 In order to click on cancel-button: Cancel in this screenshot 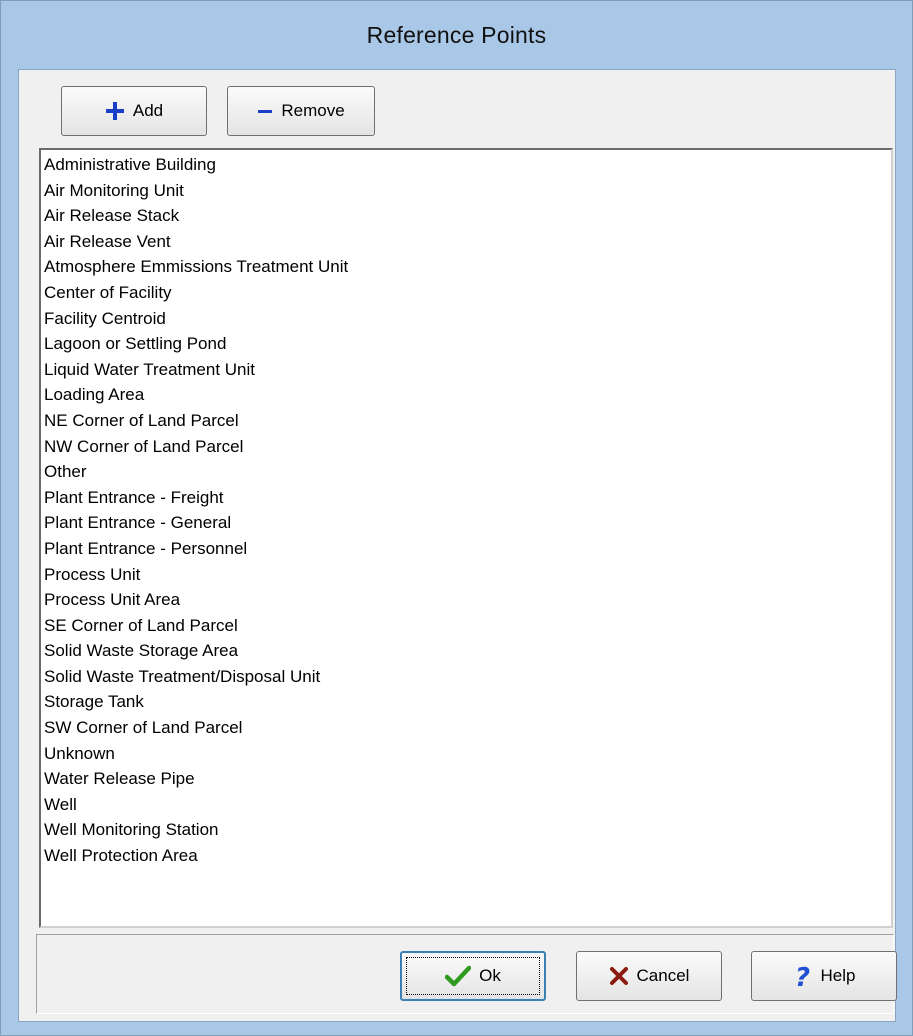, I will do `click(649, 976)`.